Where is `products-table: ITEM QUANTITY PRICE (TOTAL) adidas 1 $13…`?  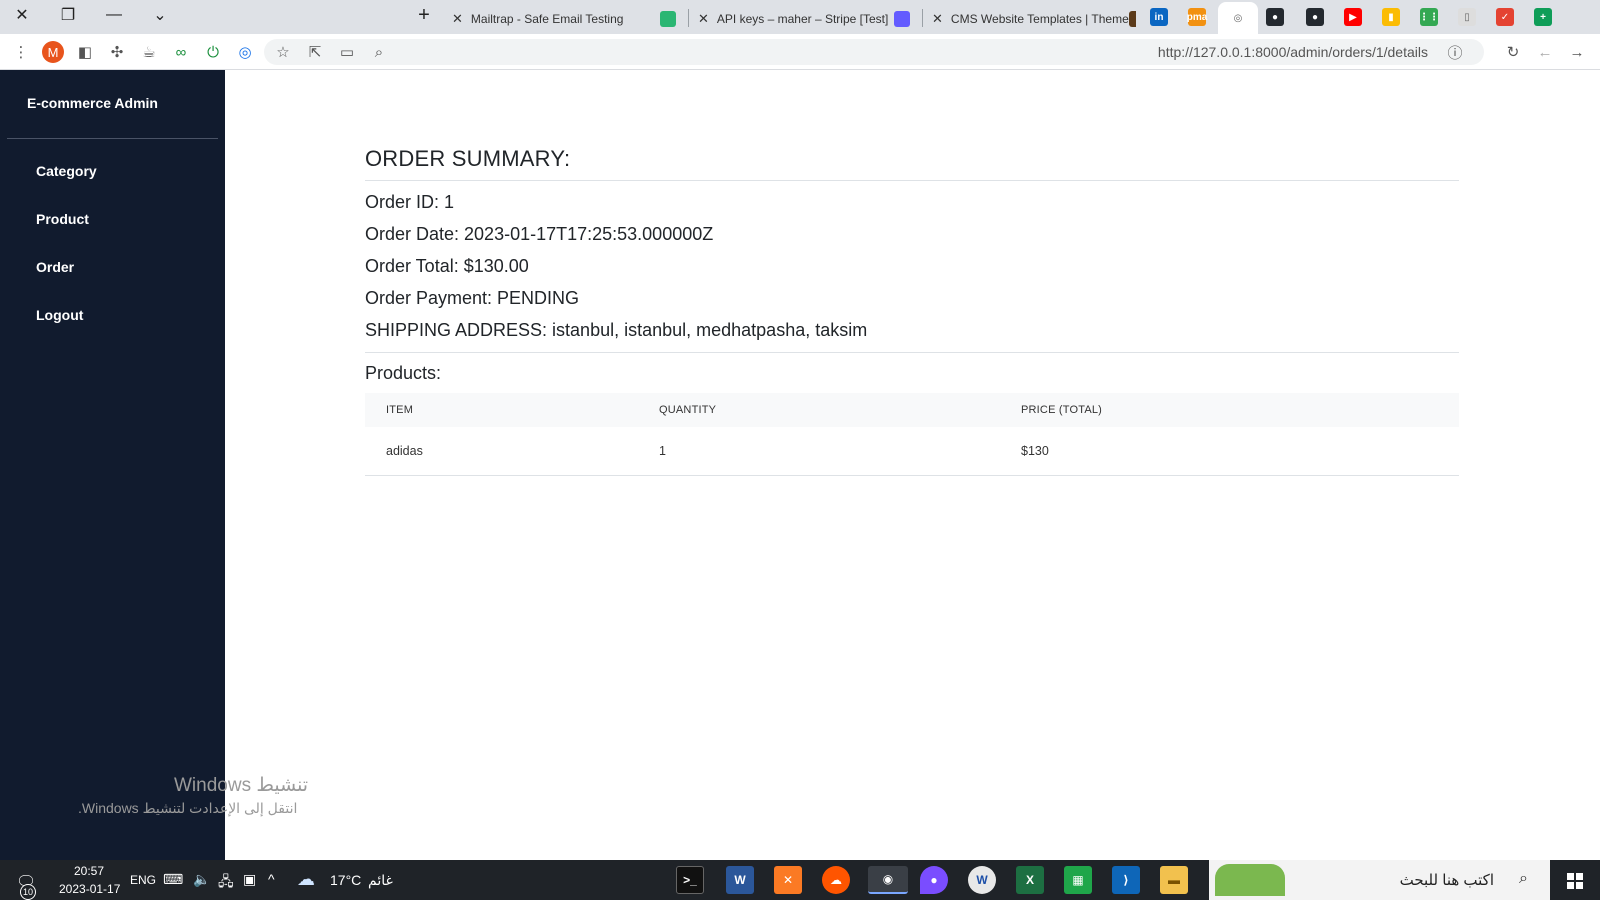
products-table: ITEM QUANTITY PRICE (TOTAL) adidas 1 $13… is located at coordinates (912, 434).